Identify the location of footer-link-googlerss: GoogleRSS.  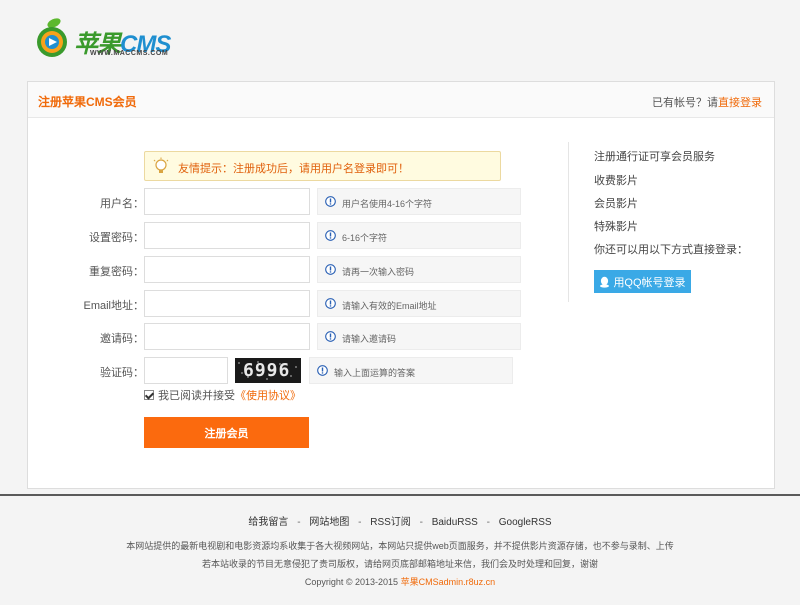
(525, 522).